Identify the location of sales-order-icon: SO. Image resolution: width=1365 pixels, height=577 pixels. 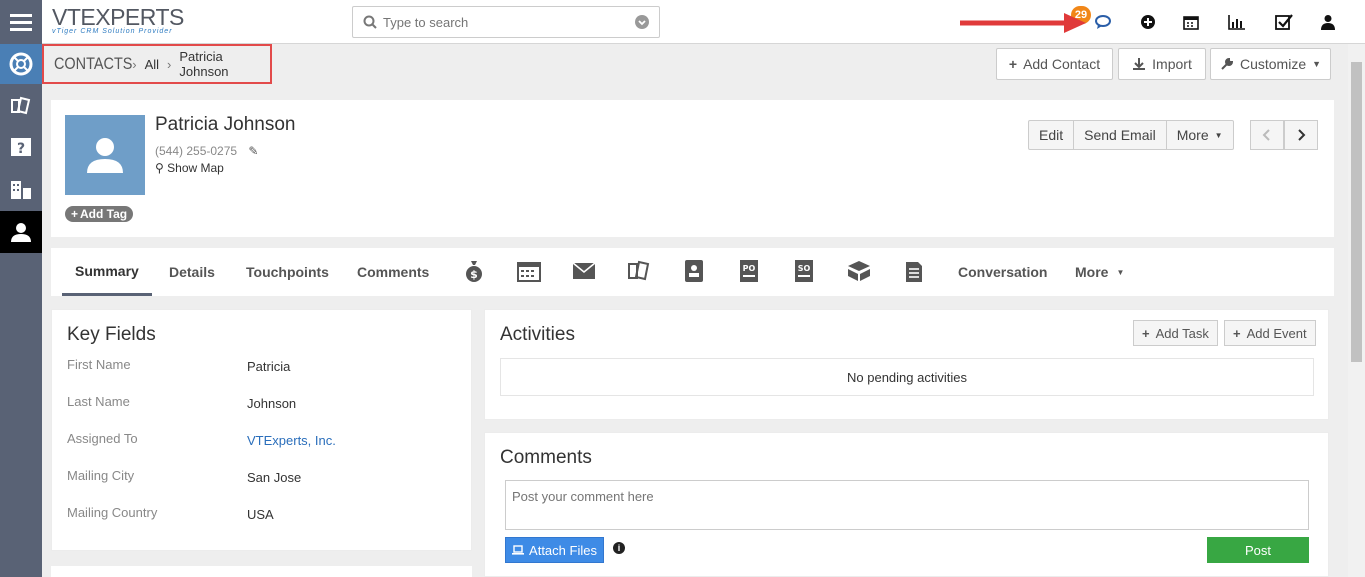
(804, 271).